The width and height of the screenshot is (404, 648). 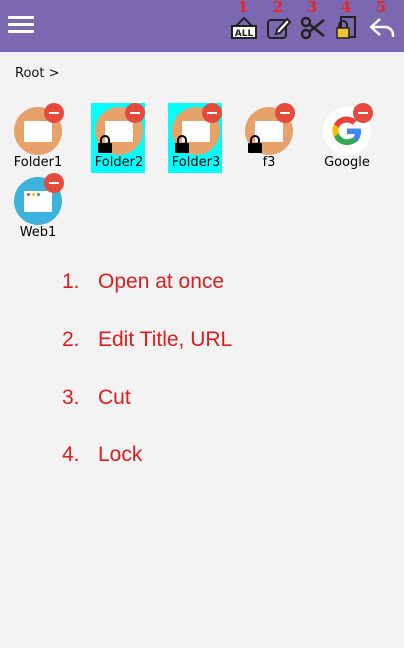 I want to click on item-label: Web1, so click(x=38, y=232).